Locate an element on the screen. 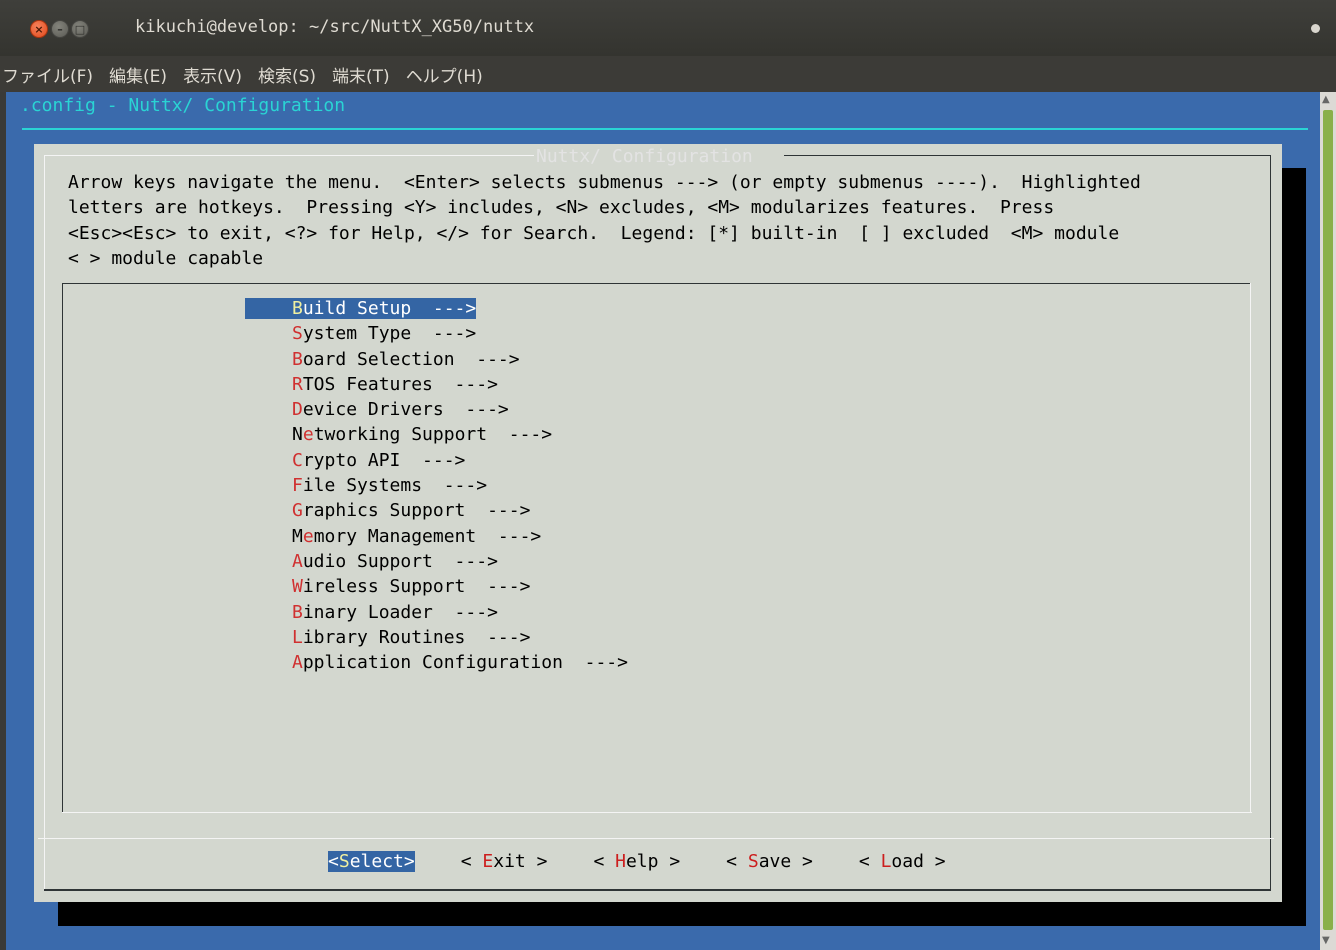  dialog-button: <Select> is located at coordinates (371, 861).